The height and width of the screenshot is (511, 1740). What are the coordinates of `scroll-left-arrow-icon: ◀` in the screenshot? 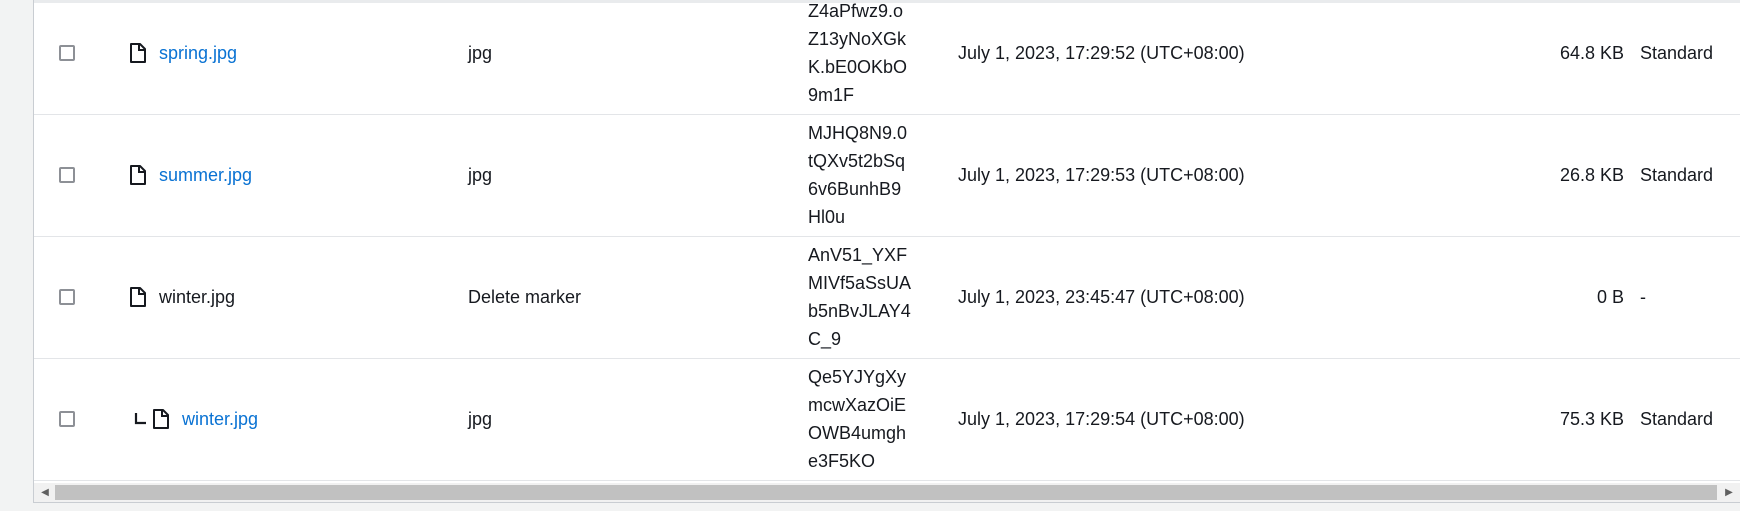 It's located at (45, 492).